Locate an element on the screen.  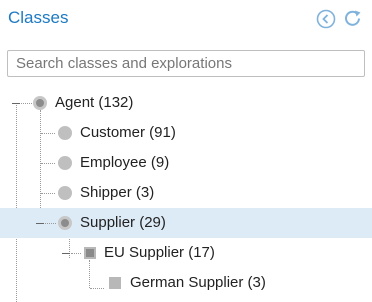
refresh-button is located at coordinates (353, 19).